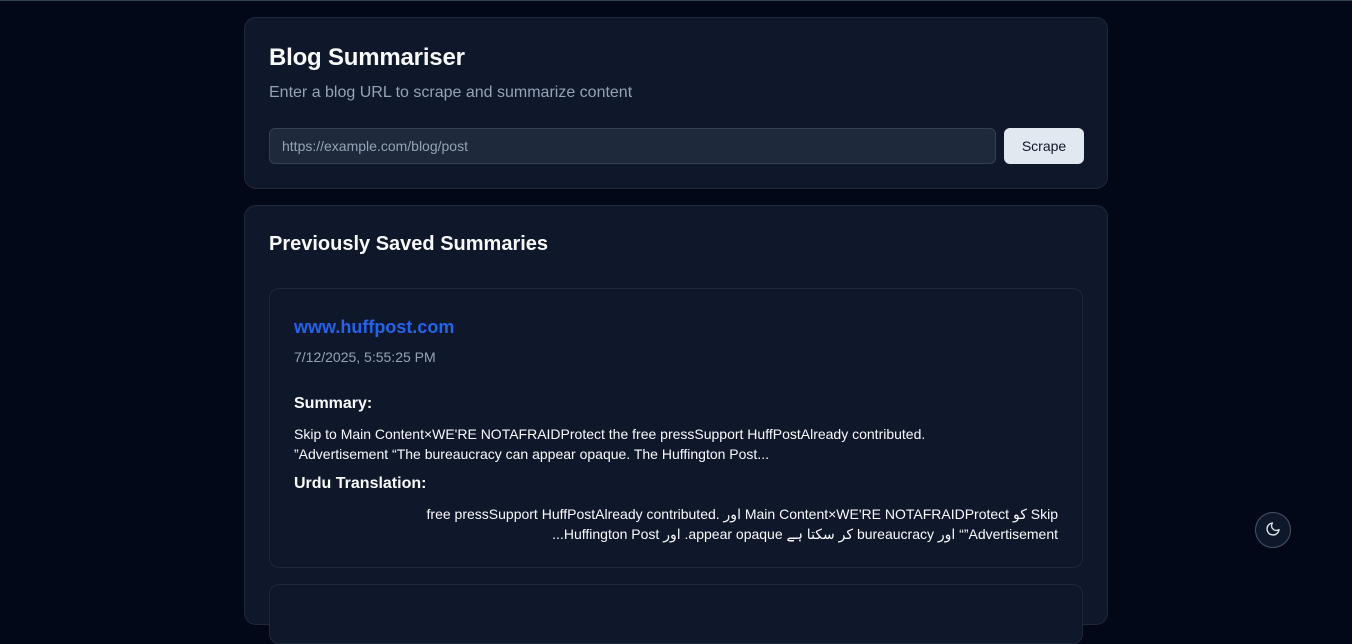  What do you see at coordinates (365, 357) in the screenshot?
I see `summary-date: 7/12/2025, 5:55:25 PM` at bounding box center [365, 357].